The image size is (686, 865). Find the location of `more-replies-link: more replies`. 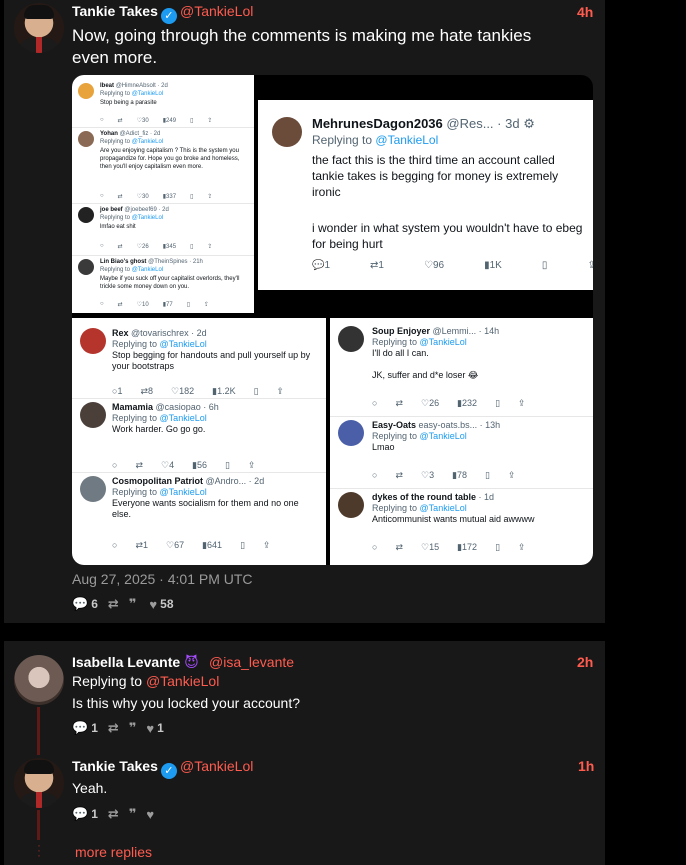

more-replies-link: more replies is located at coordinates (113, 852).